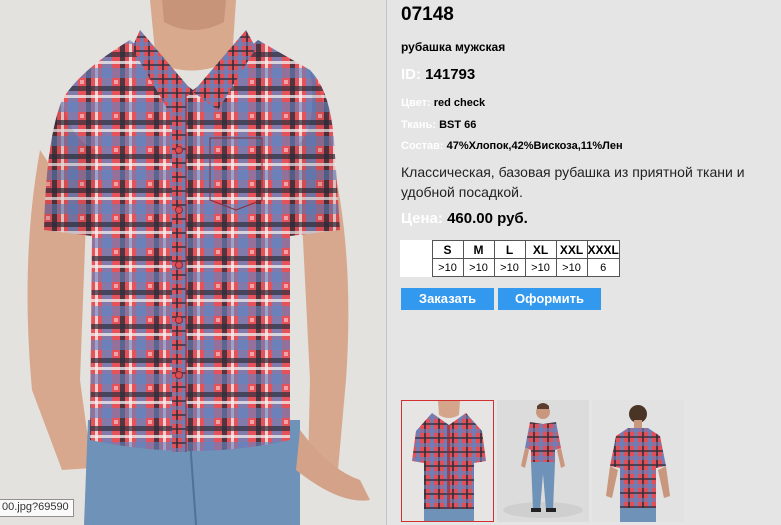  I want to click on size-header: XL, so click(540, 249).